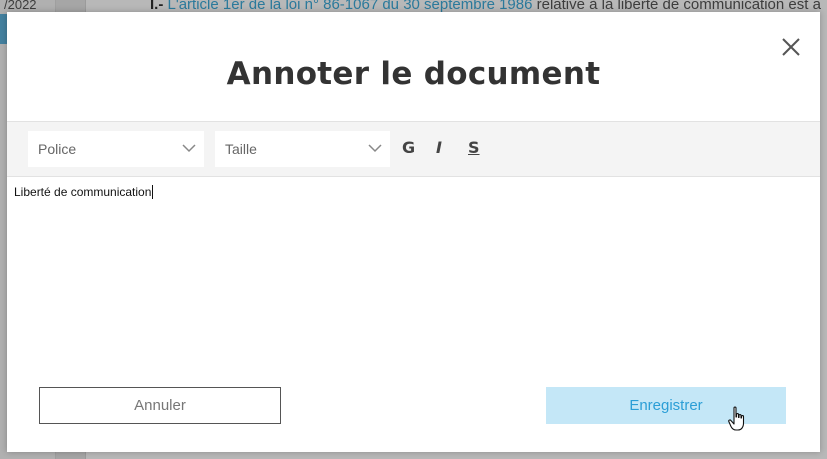 This screenshot has width=827, height=459. What do you see at coordinates (439, 147) in the screenshot?
I see `italic-button: I` at bounding box center [439, 147].